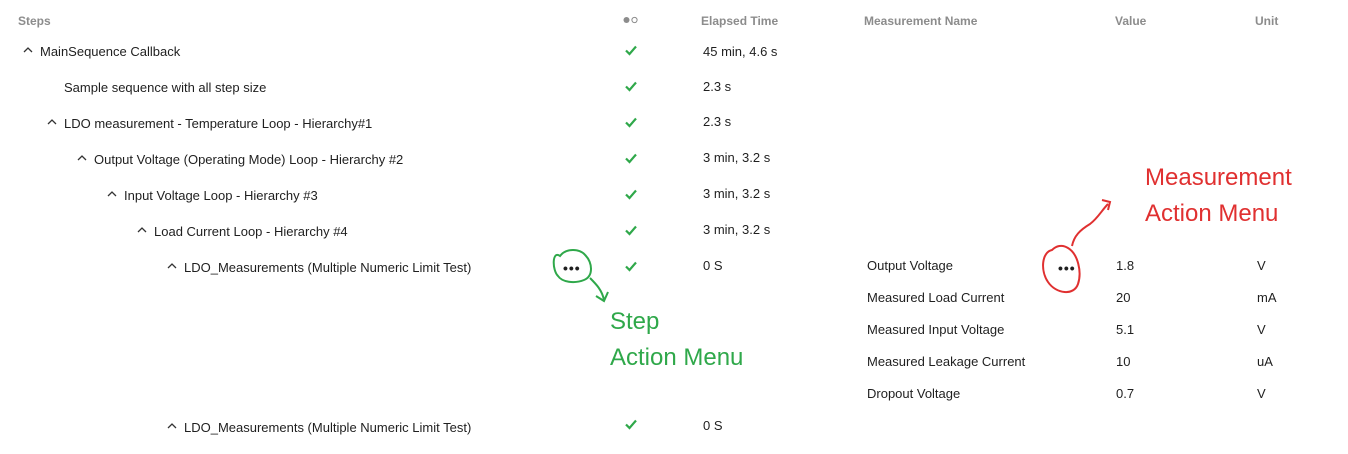 The height and width of the screenshot is (454, 1348). I want to click on measurement-value: 5.1, so click(1125, 329).